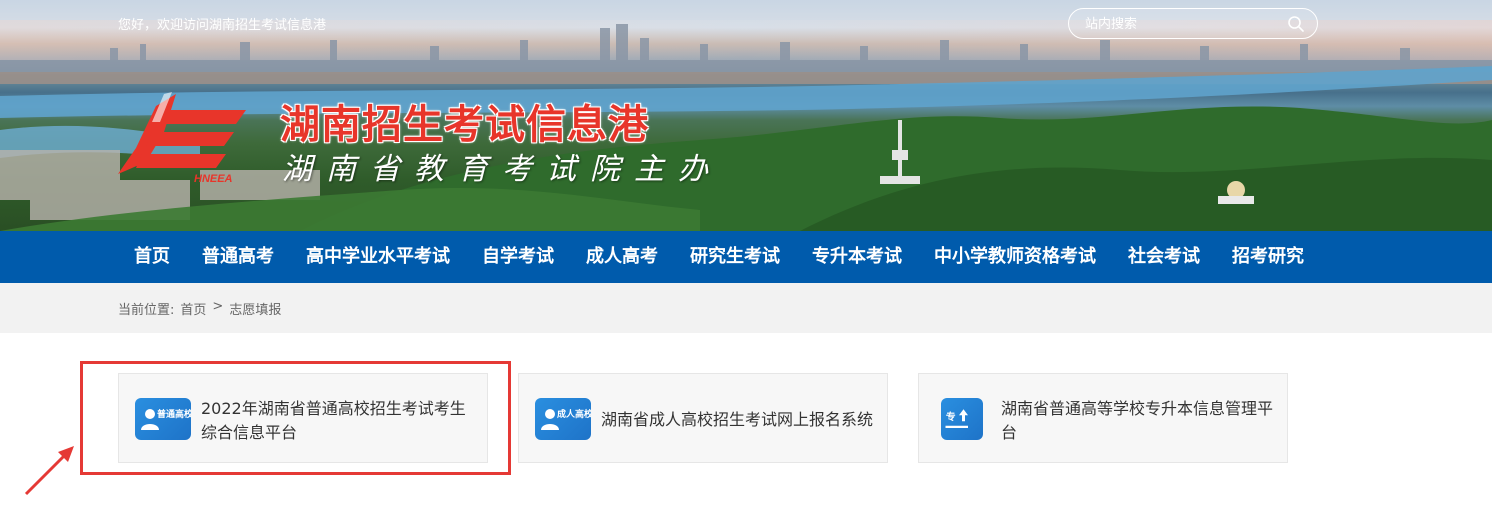 Image resolution: width=1492 pixels, height=518 pixels. What do you see at coordinates (1185, 24) in the screenshot?
I see `search-input` at bounding box center [1185, 24].